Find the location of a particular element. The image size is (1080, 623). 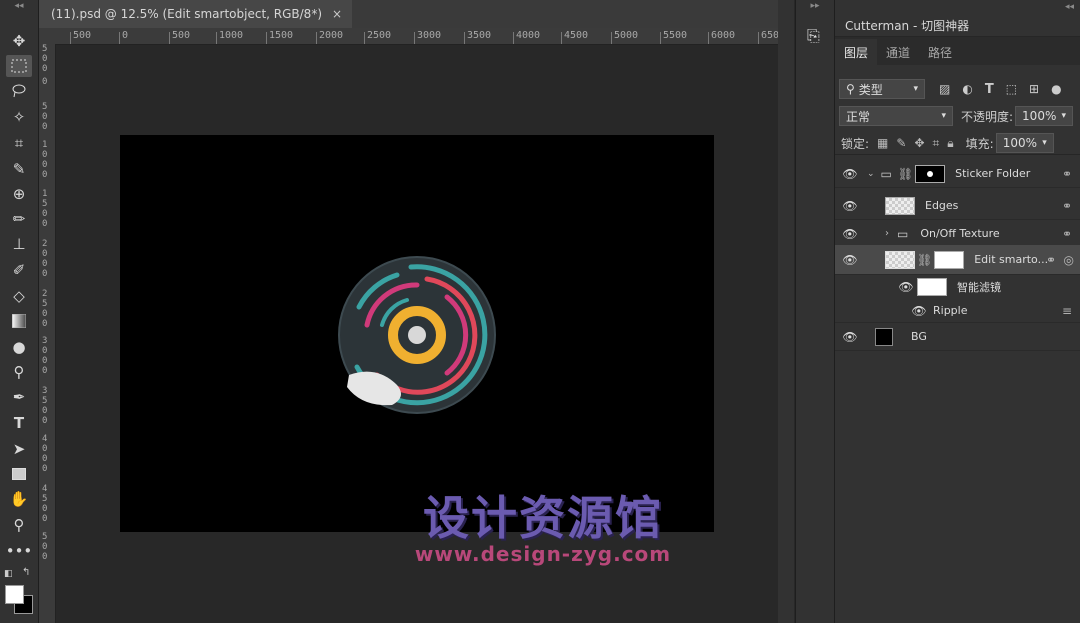

blend-mode-select: 正常 ▾ is located at coordinates (896, 116).